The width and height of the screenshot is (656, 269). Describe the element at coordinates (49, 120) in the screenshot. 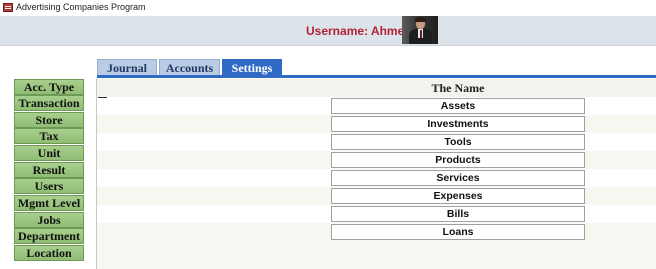

I see `sidebar-item-store: Store` at that location.